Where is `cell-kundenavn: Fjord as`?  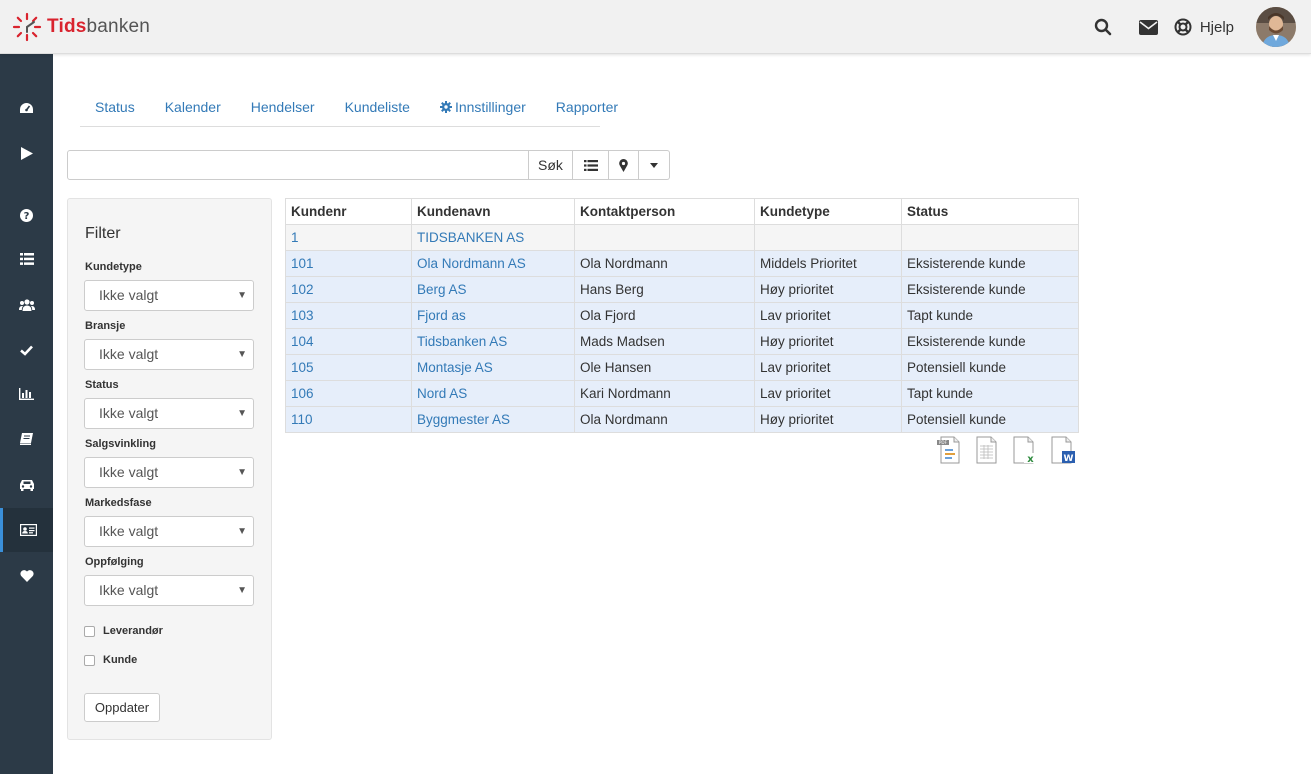
cell-kundenavn: Fjord as is located at coordinates (493, 315).